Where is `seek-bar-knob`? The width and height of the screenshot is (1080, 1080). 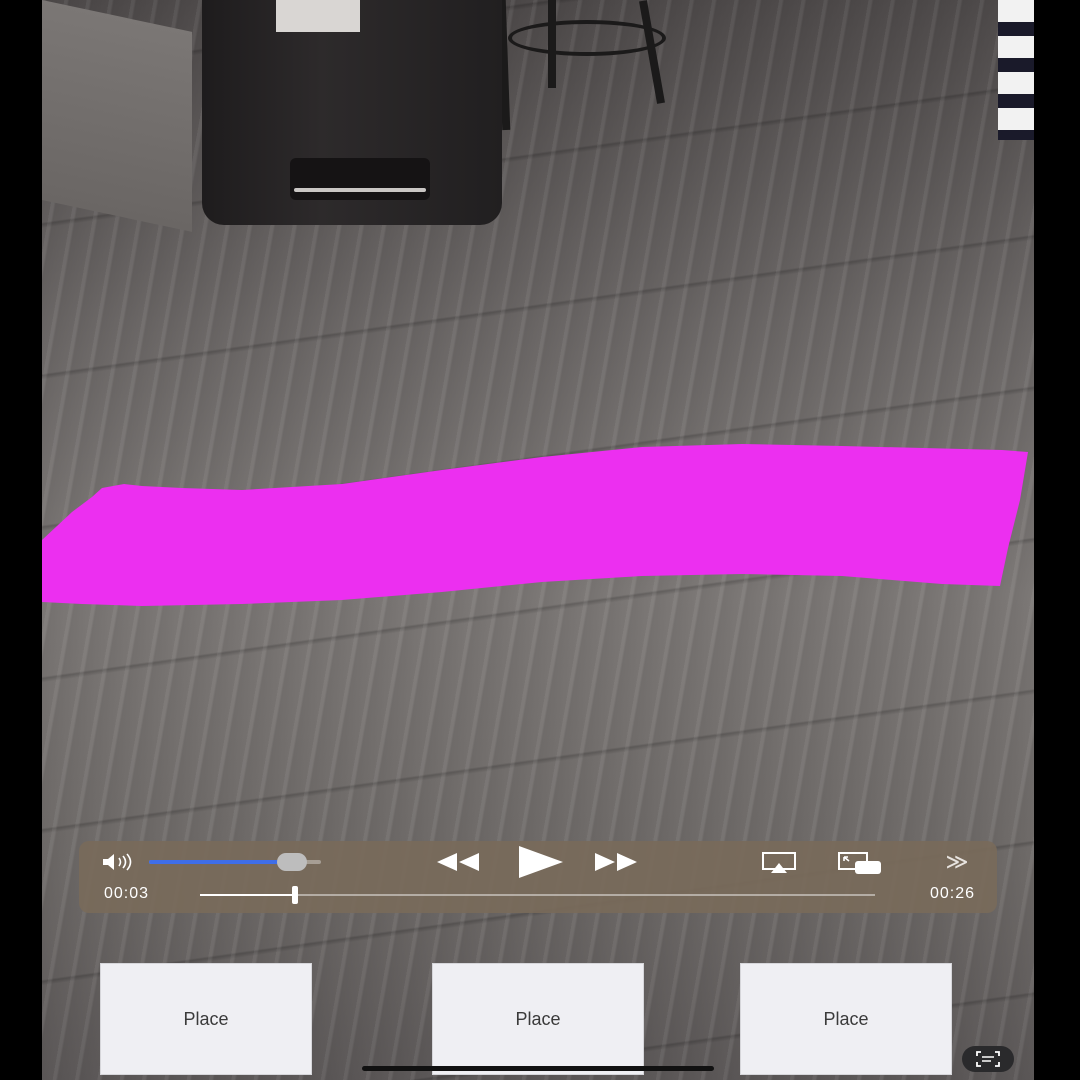 seek-bar-knob is located at coordinates (294, 895).